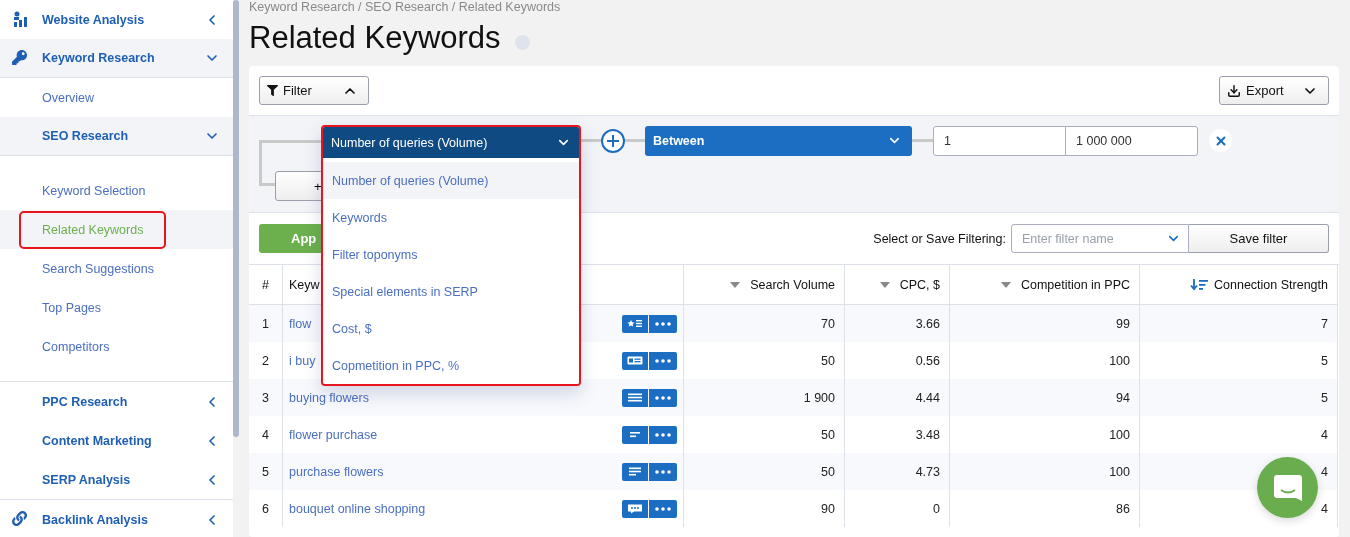 This screenshot has width=1350, height=537. I want to click on key-icon, so click(19, 57).